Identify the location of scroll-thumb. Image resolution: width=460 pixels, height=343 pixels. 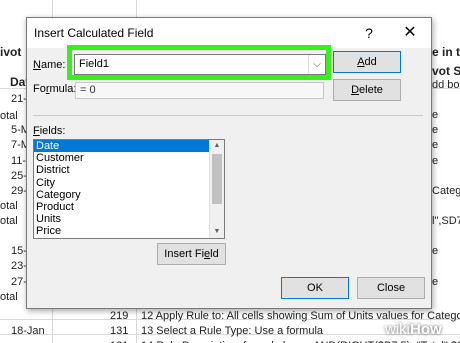
(217, 179).